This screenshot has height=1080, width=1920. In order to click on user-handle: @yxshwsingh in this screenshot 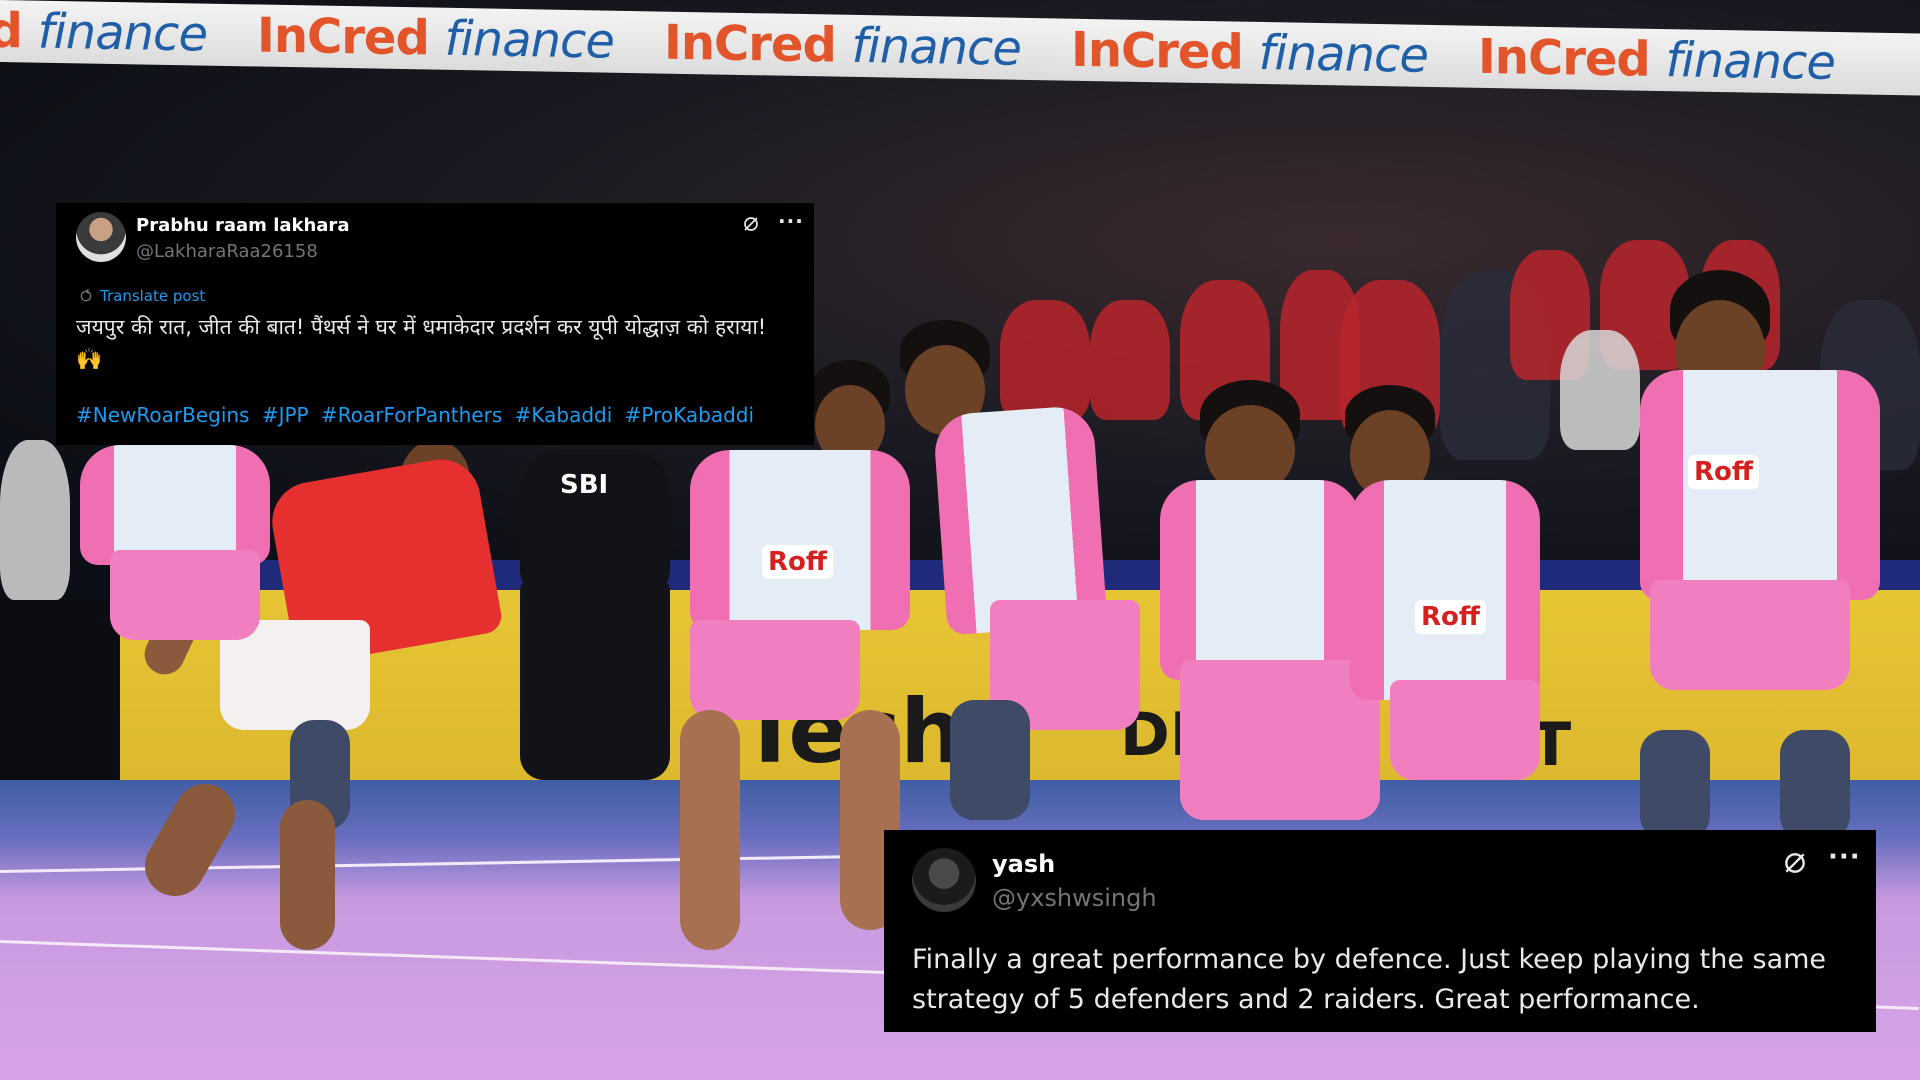, I will do `click(1074, 898)`.